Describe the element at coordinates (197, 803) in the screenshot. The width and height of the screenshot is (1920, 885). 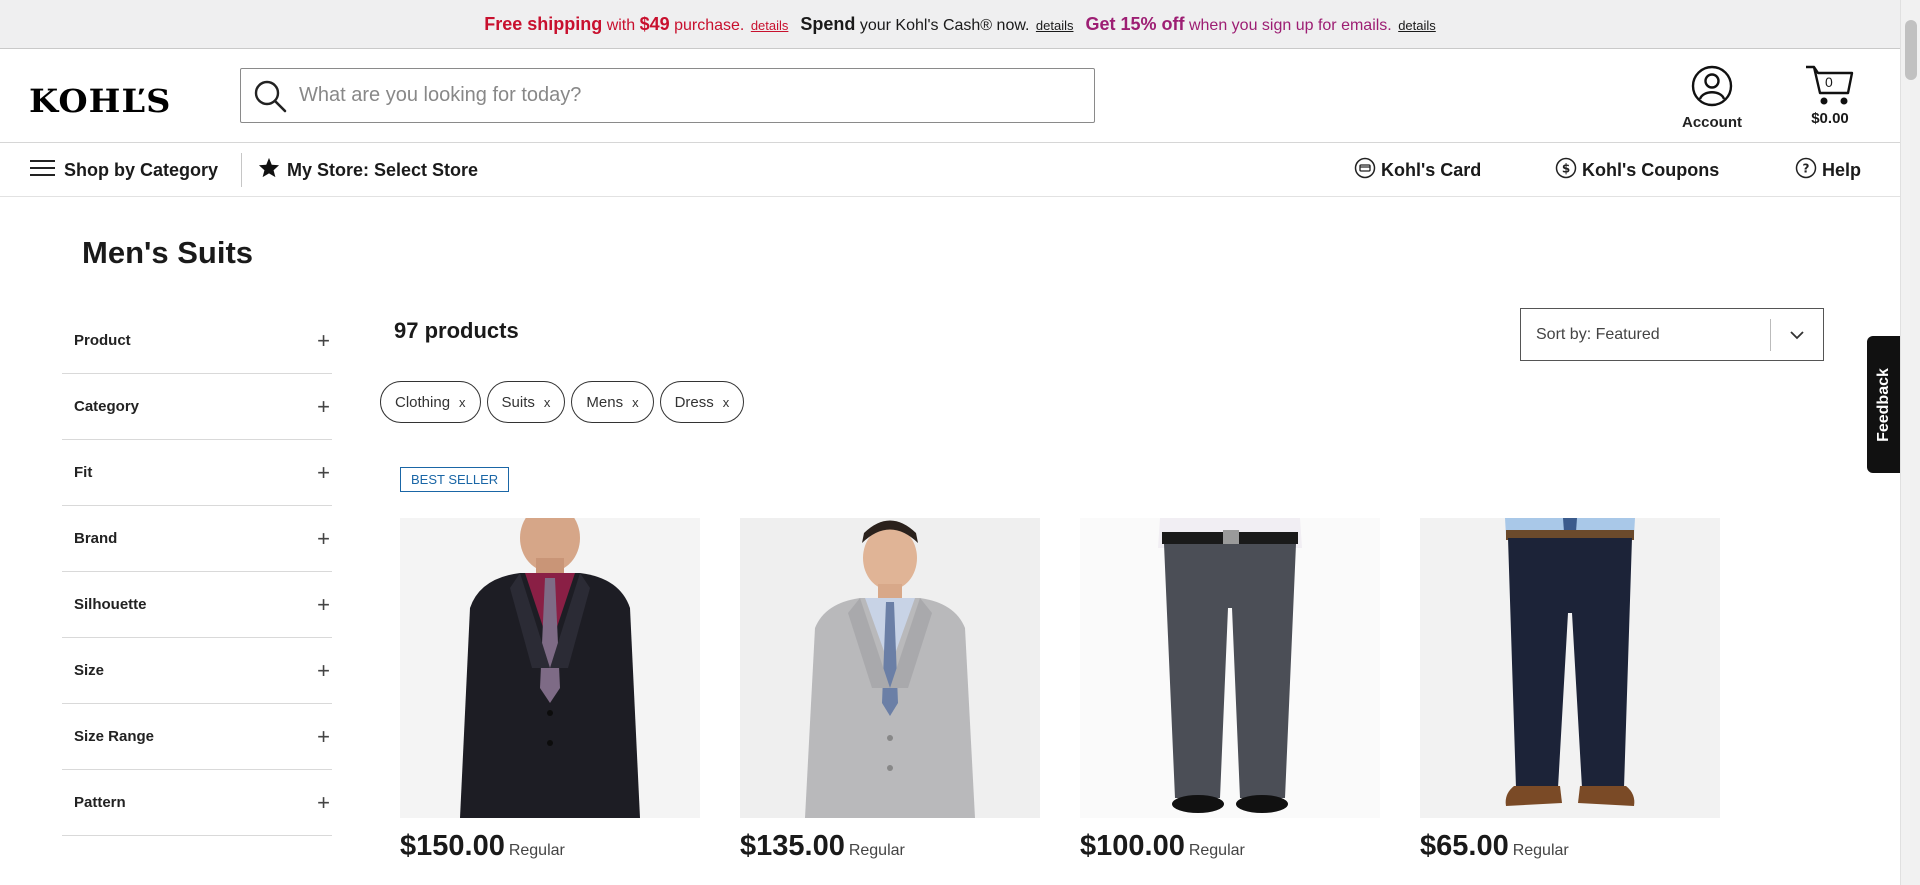
I see `facet-pattern: Pattern +` at that location.